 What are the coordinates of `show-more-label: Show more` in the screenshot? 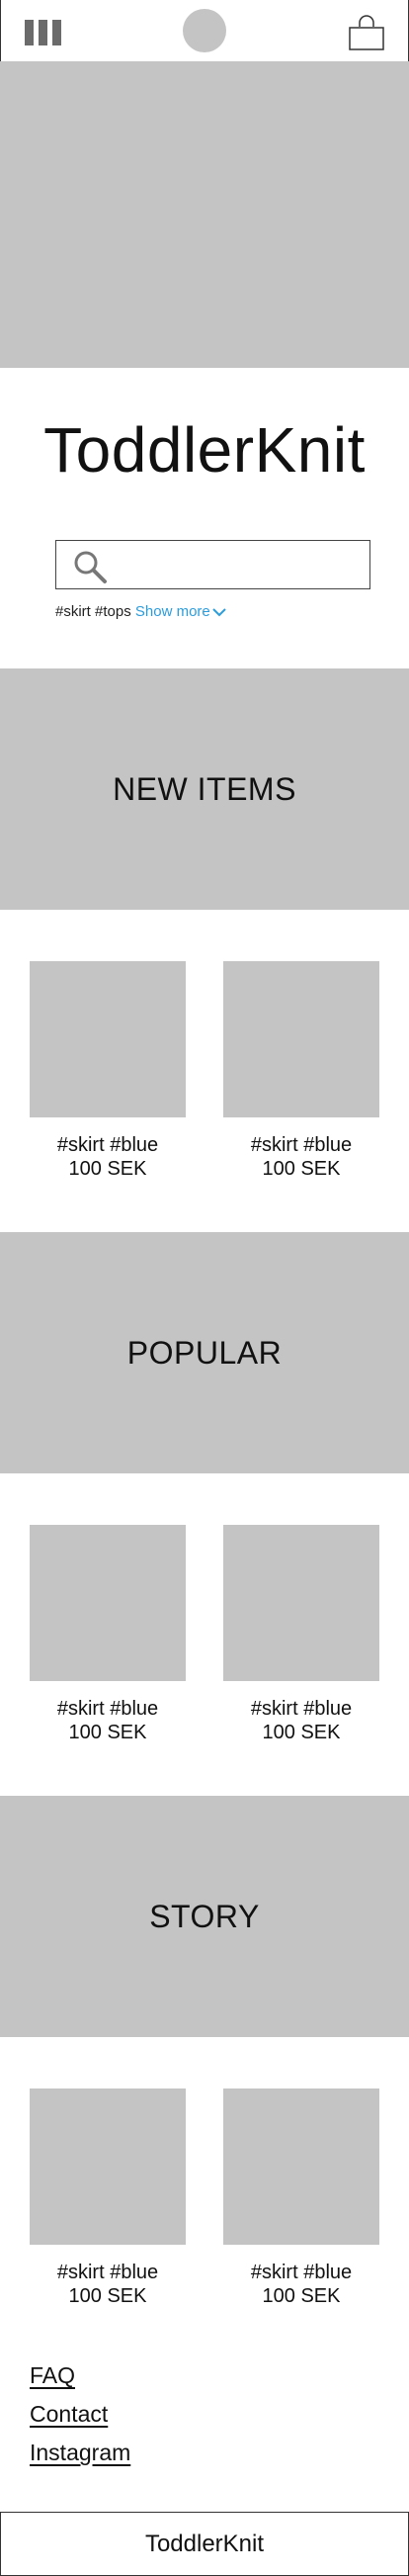 It's located at (172, 611).